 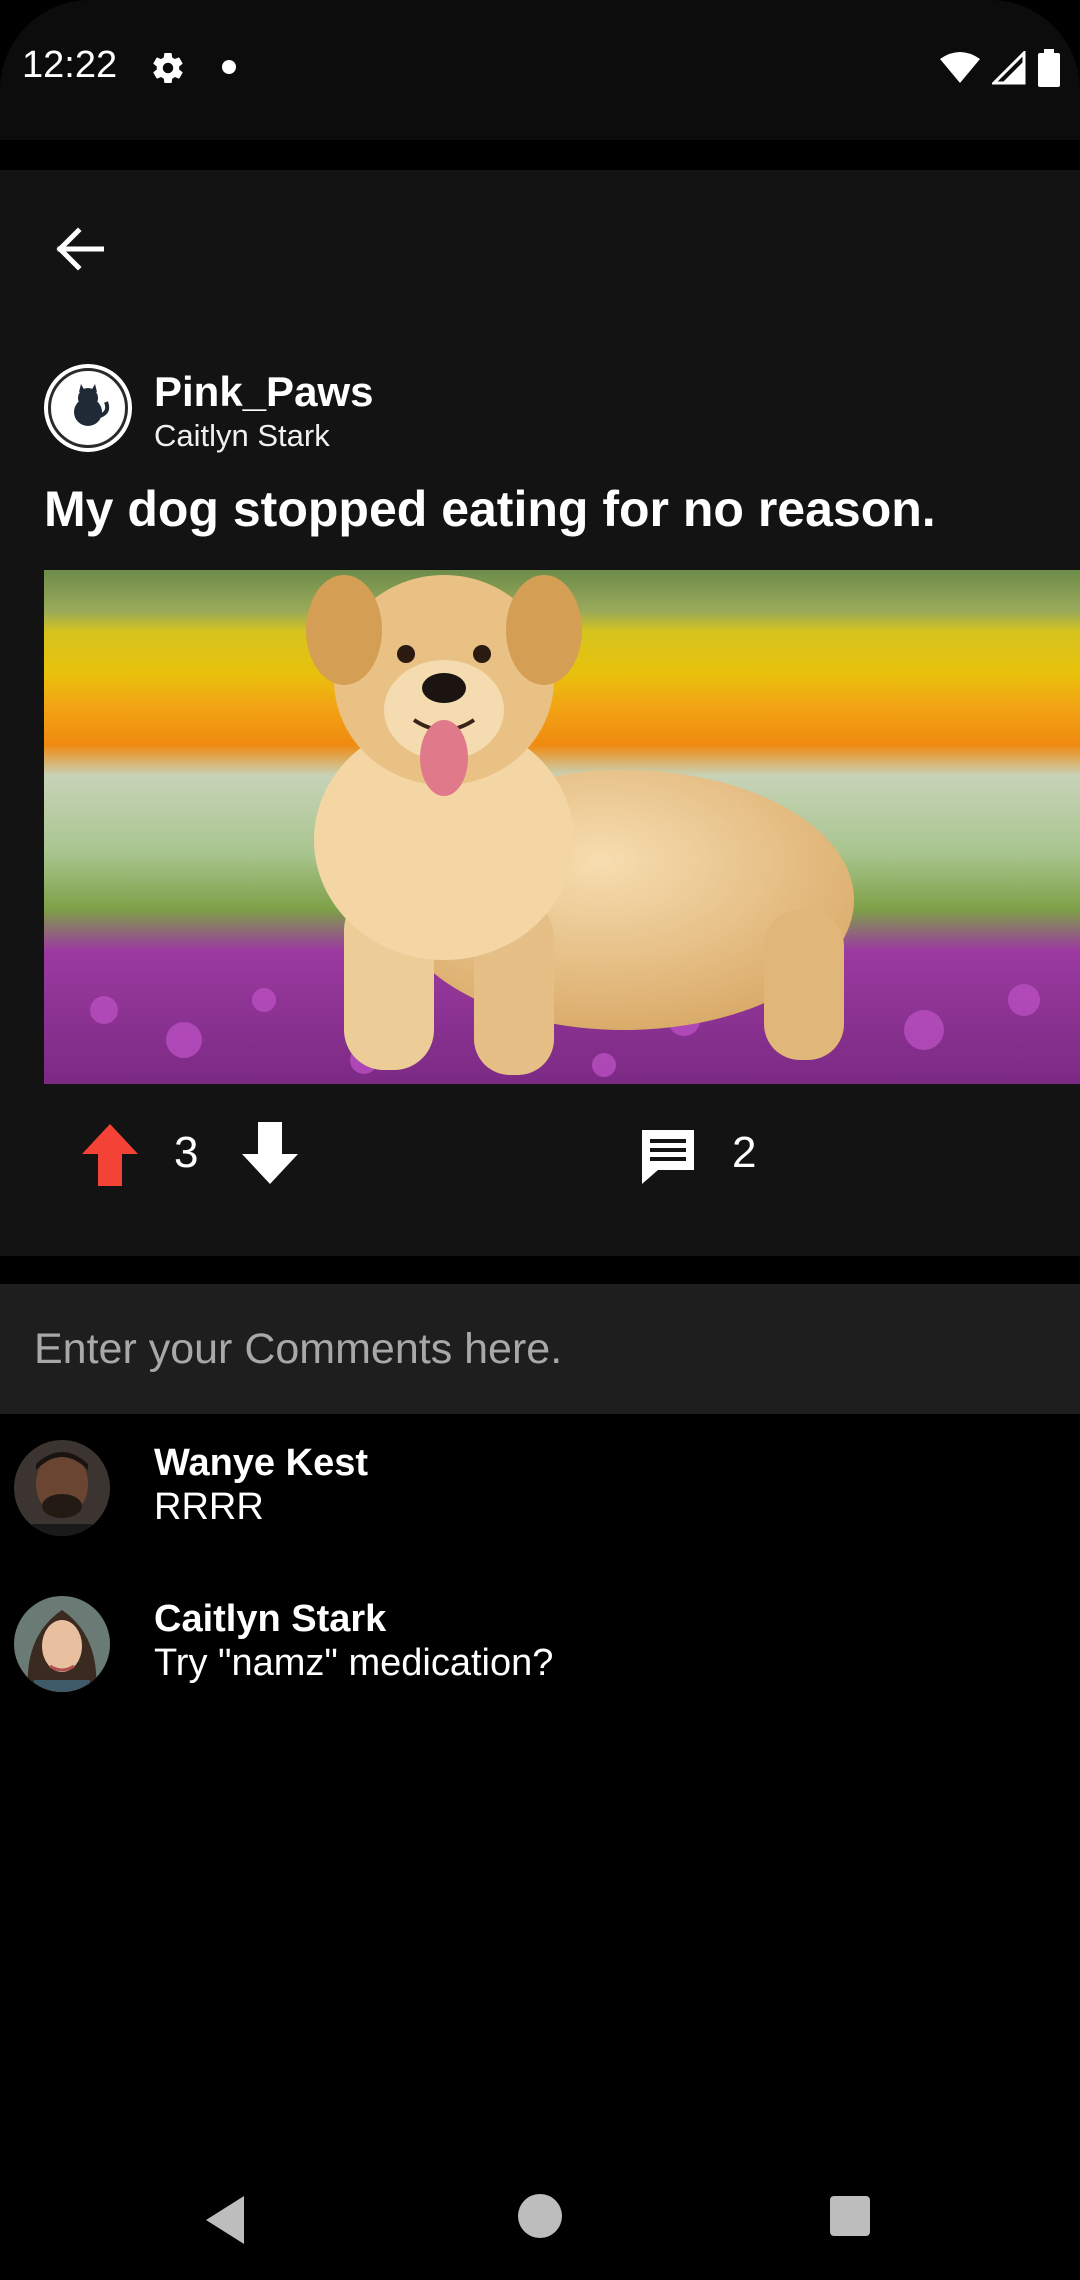 What do you see at coordinates (960, 67) in the screenshot?
I see `wifi-icon` at bounding box center [960, 67].